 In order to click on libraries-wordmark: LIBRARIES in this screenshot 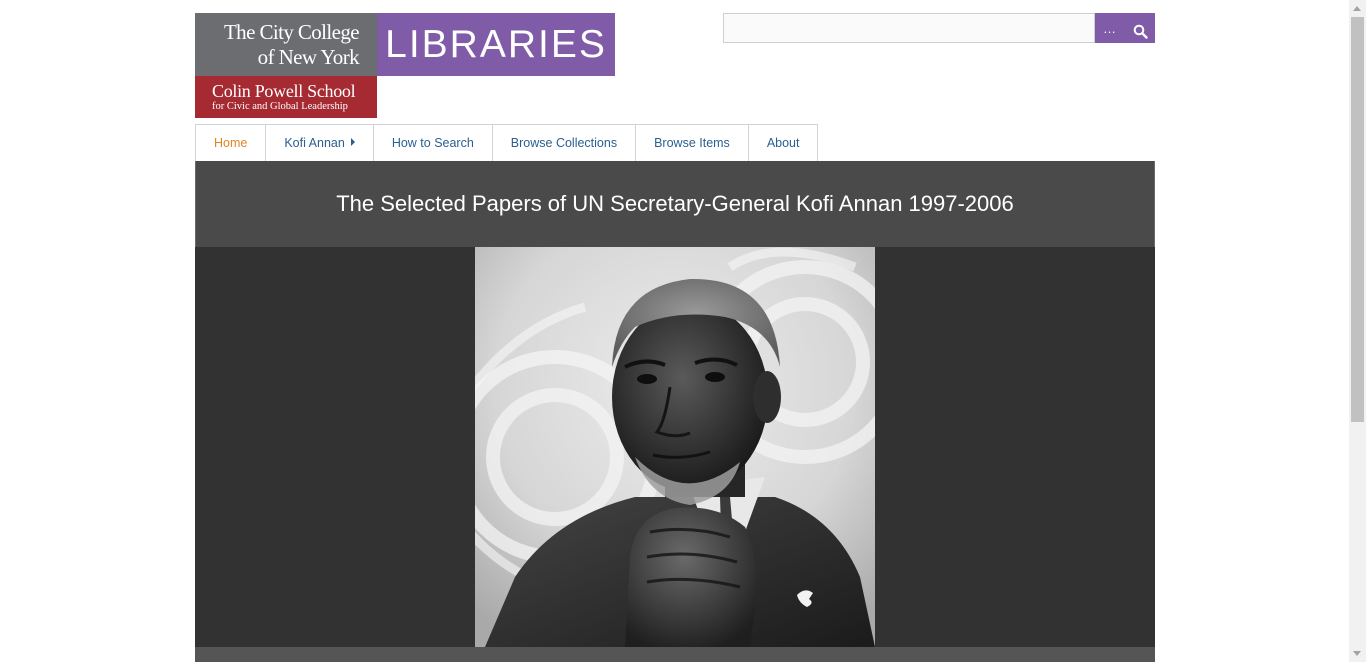, I will do `click(496, 44)`.